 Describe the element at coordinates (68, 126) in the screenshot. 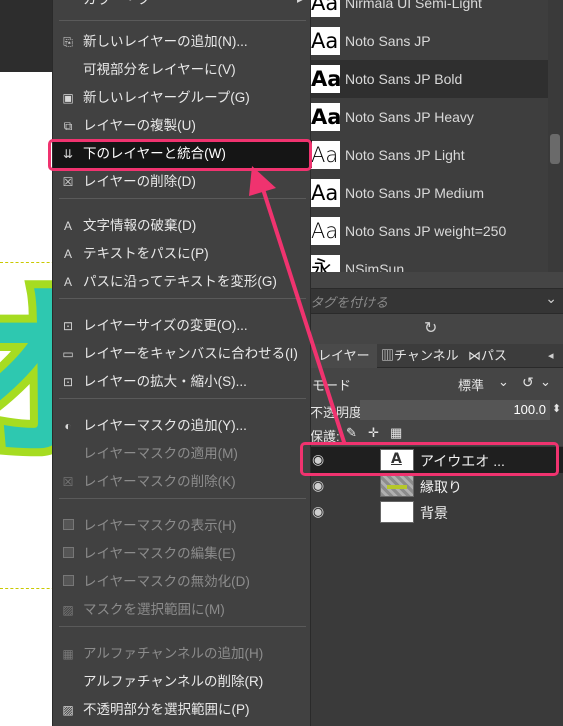

I see `duplicate-layer-icon: ⧉` at that location.